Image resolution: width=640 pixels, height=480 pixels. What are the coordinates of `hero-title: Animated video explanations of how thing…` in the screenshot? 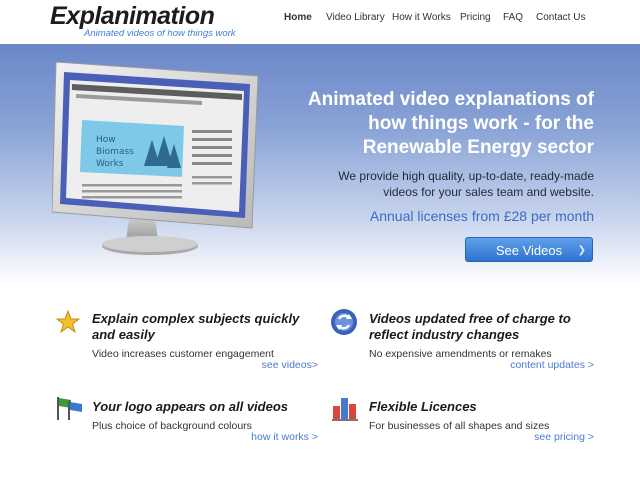 It's located at (450, 123).